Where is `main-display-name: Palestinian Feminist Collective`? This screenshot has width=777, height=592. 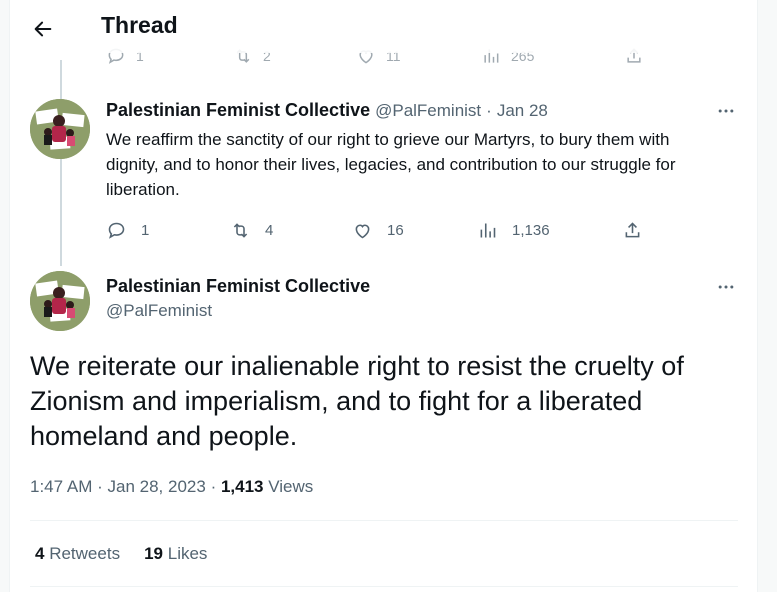 main-display-name: Palestinian Feminist Collective is located at coordinates (238, 286).